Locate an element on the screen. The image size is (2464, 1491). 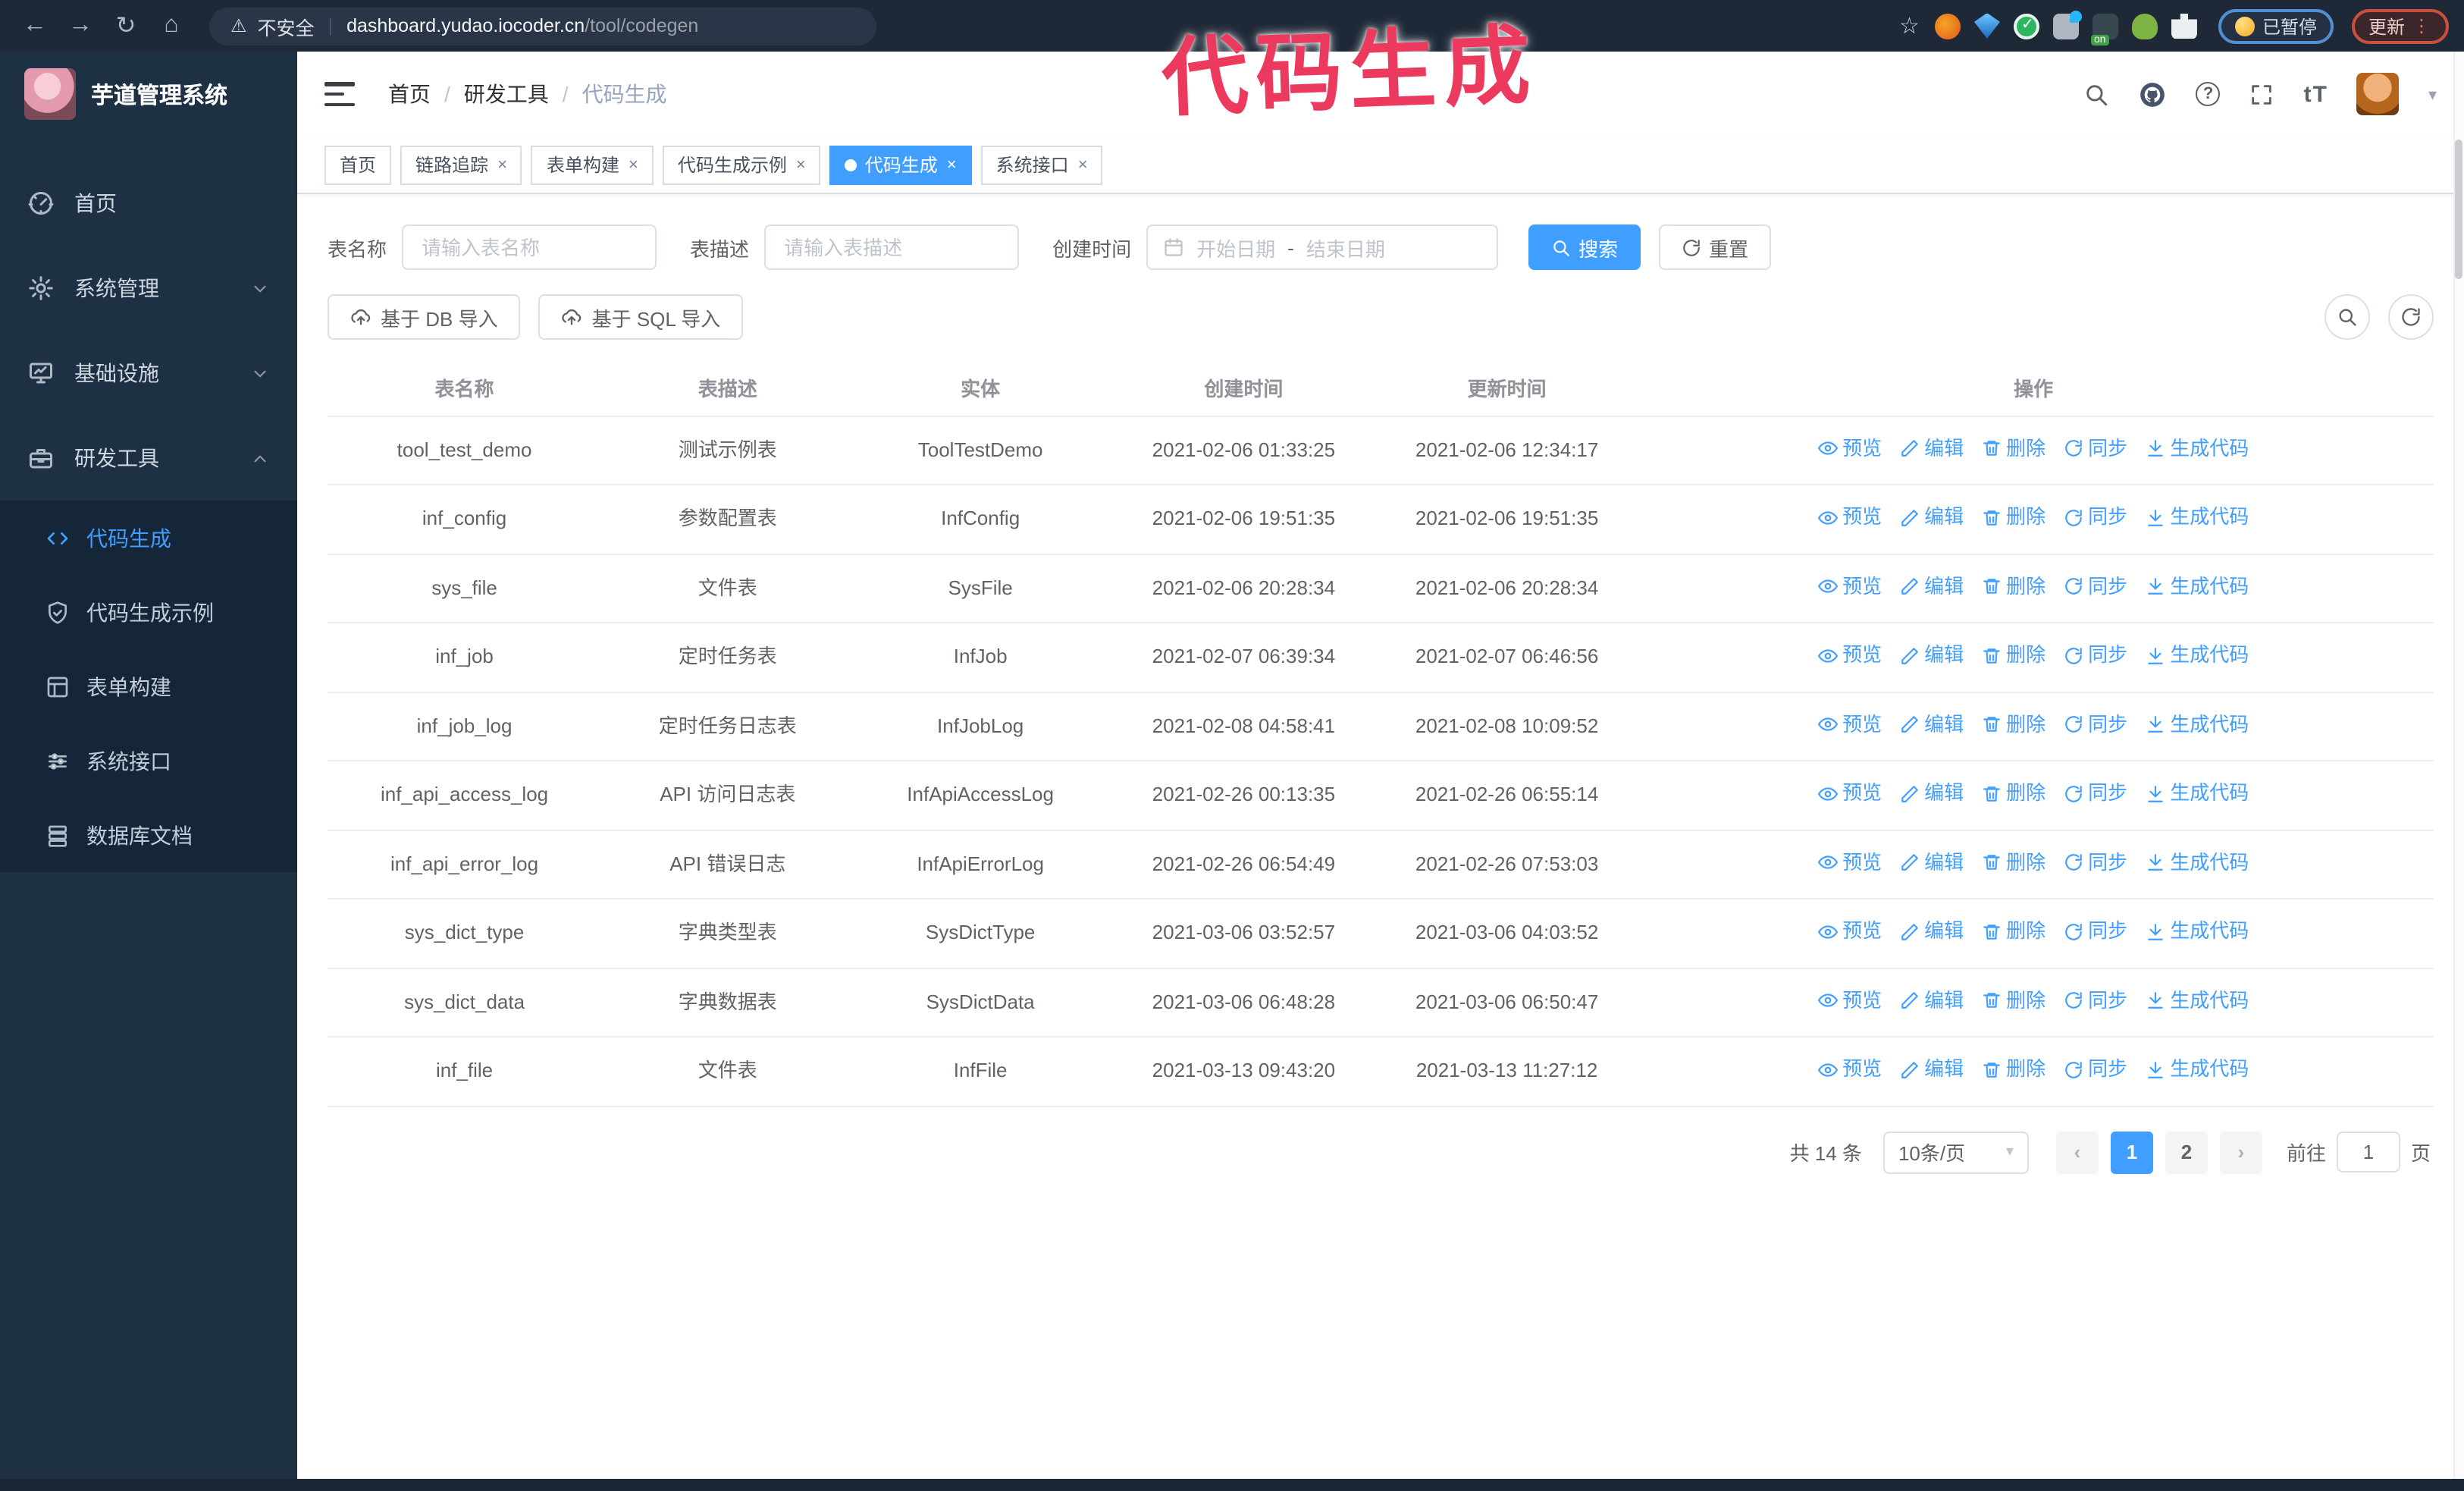
sidebar-item-系统管理: 系统管理 is located at coordinates (148, 288).